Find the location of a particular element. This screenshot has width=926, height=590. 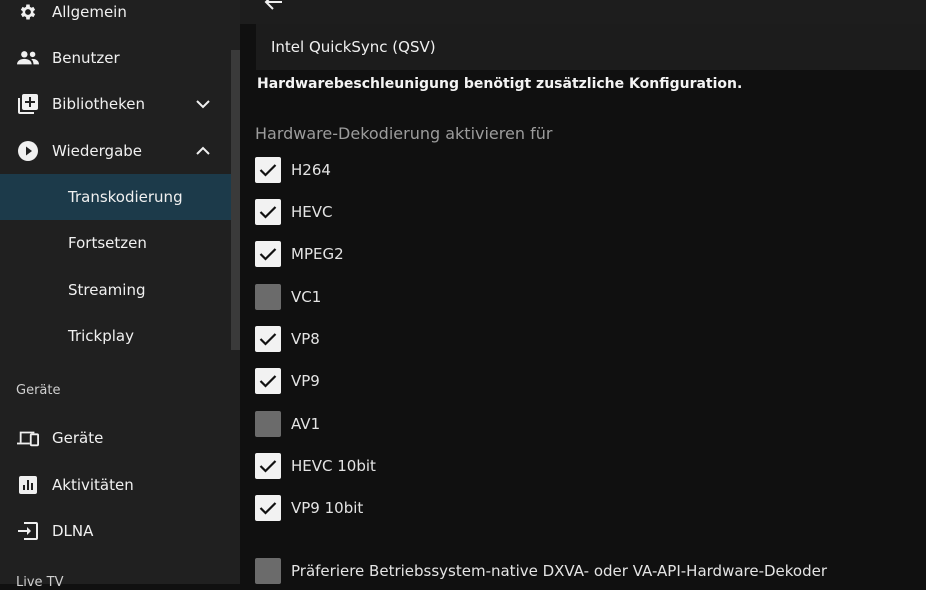

checkbox-h264: H264 is located at coordinates (293, 170).